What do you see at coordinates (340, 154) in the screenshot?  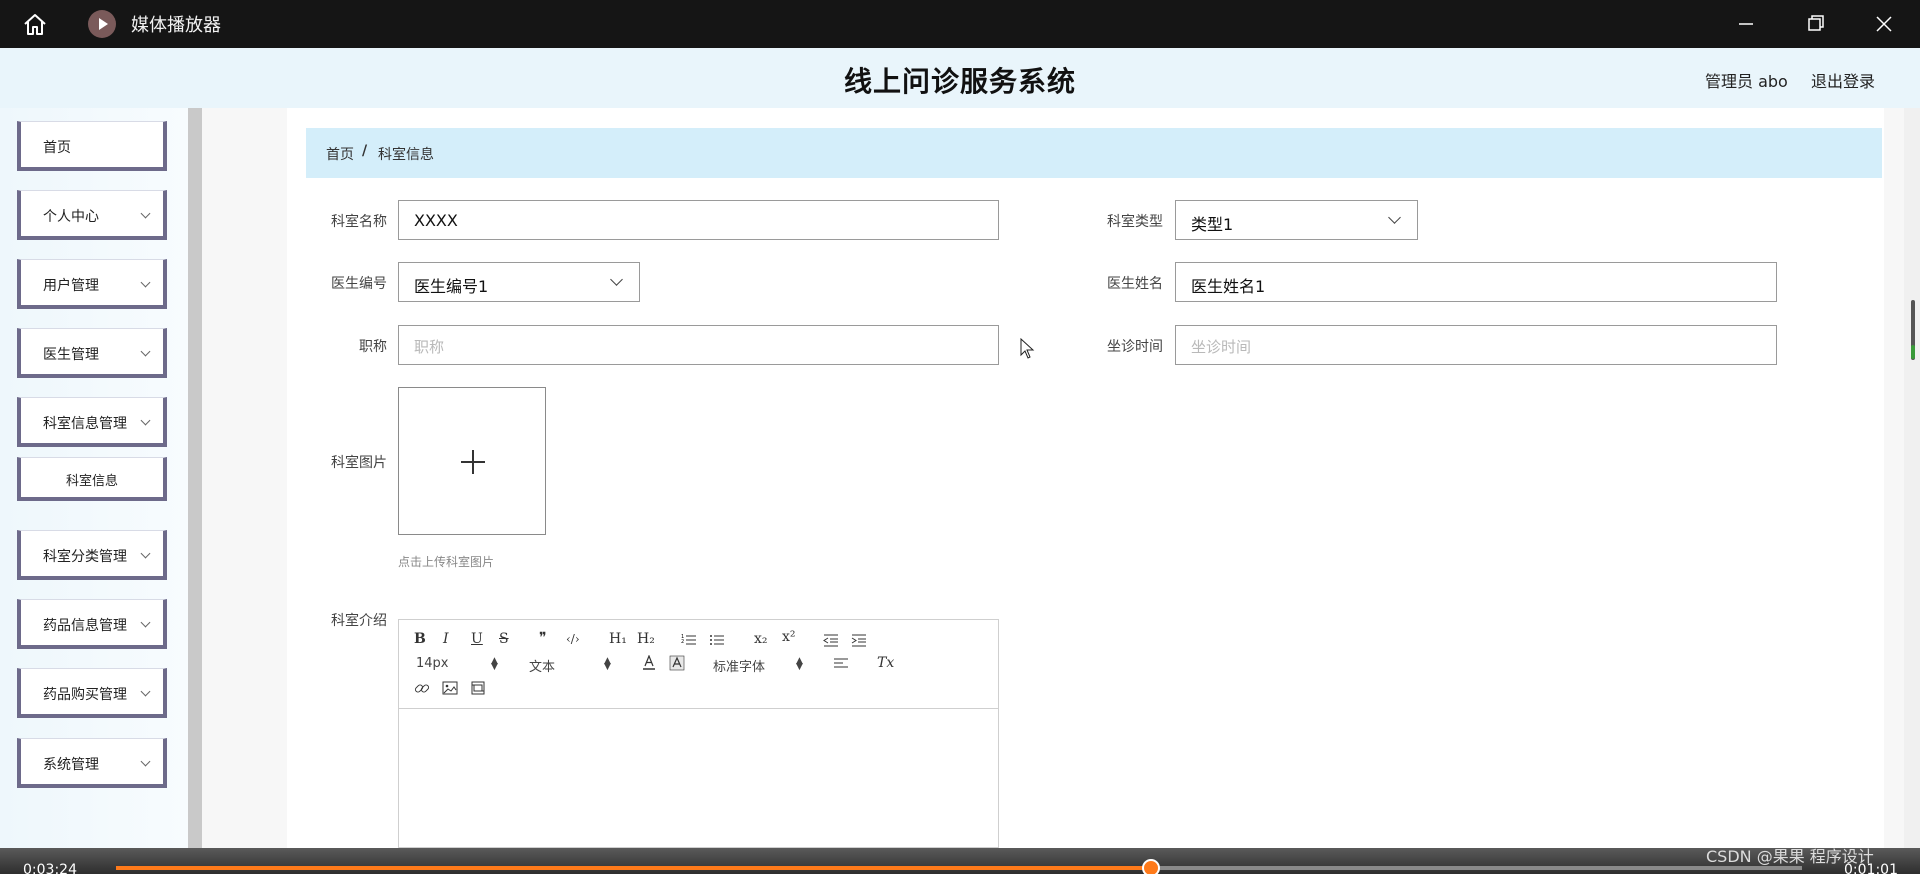 I see `breadcrumb-home-link: 首页` at bounding box center [340, 154].